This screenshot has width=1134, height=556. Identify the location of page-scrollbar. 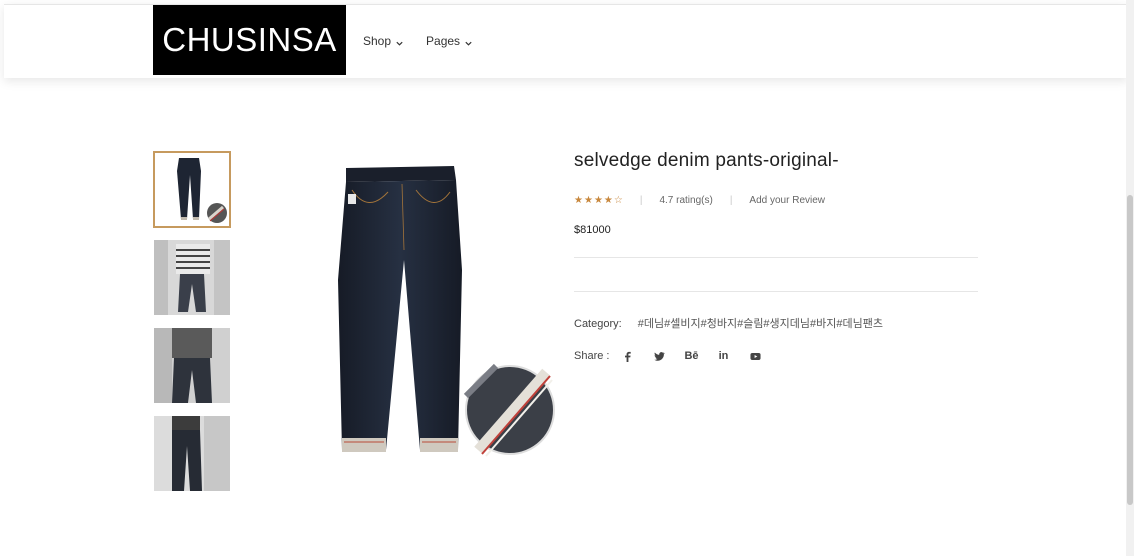
(1130, 278).